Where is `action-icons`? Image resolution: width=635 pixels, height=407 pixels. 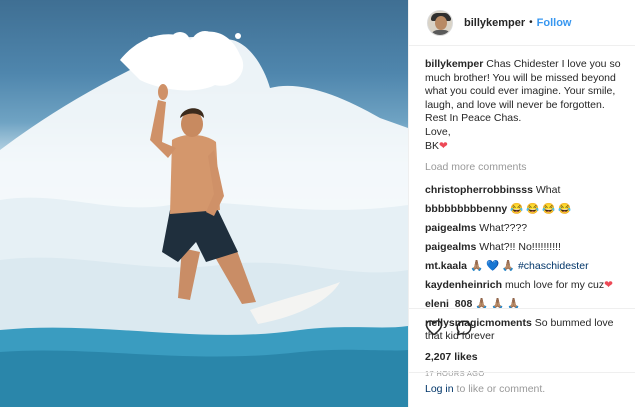 action-icons is located at coordinates (530, 329).